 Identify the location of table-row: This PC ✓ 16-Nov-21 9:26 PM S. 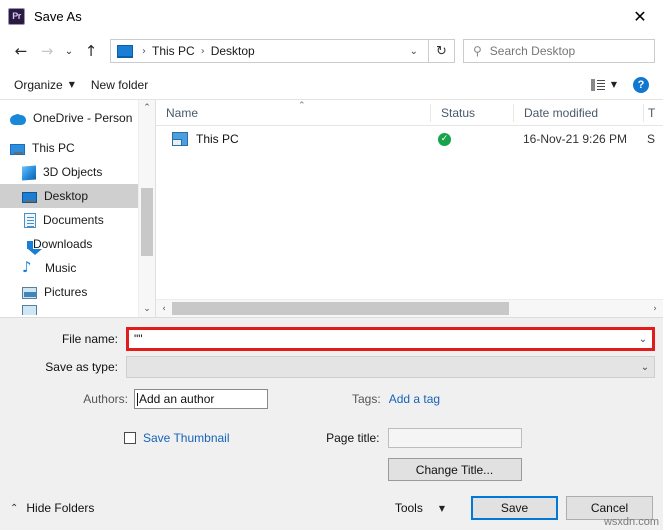
(409, 139).